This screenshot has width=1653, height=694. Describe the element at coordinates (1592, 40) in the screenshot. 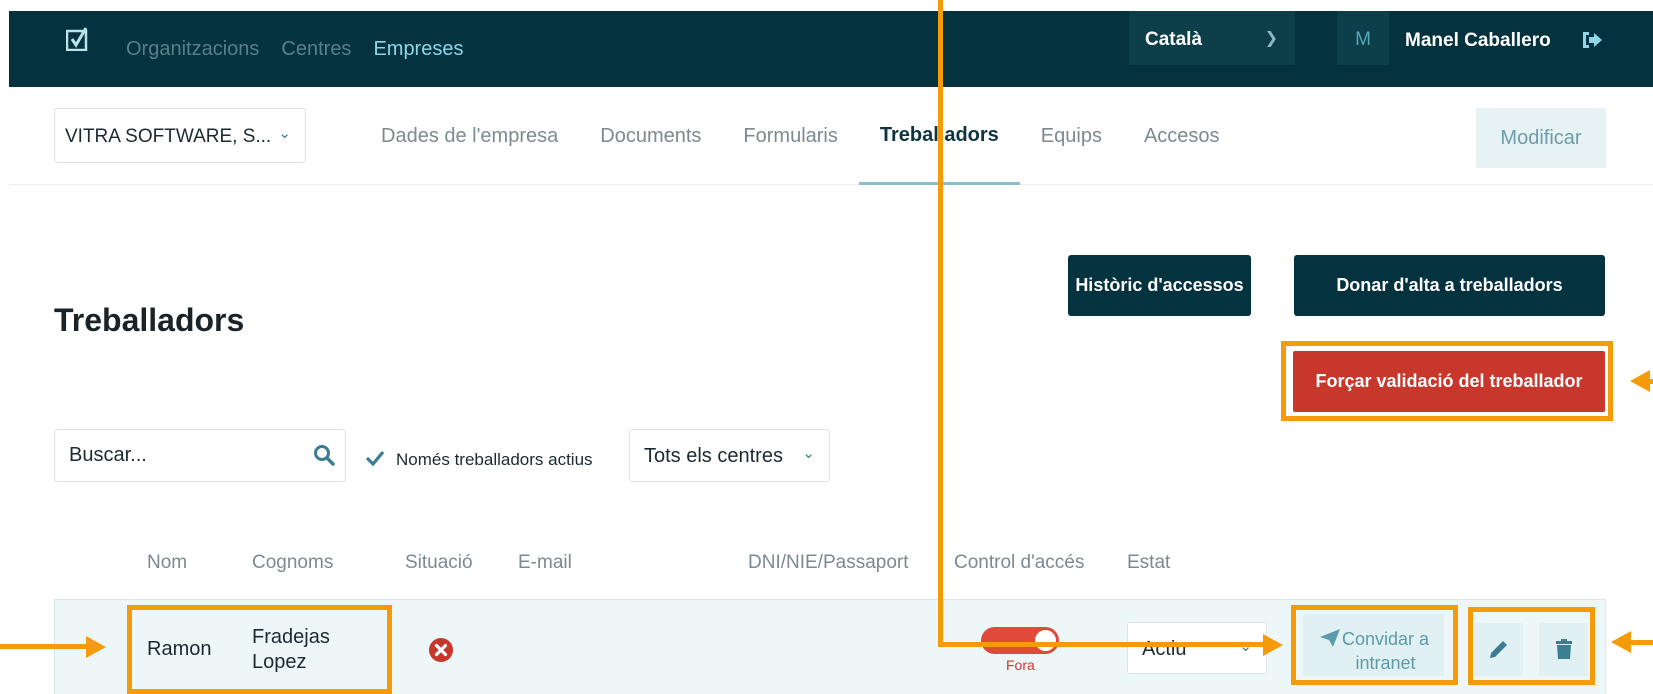

I see `logout-icon` at that location.